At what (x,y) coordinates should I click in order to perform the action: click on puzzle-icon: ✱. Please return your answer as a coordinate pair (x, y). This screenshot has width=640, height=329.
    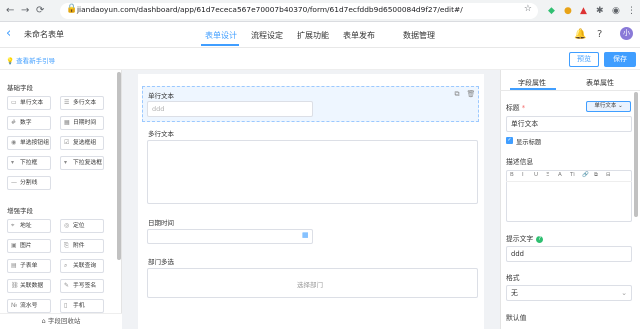
    Looking at the image, I should click on (600, 11).